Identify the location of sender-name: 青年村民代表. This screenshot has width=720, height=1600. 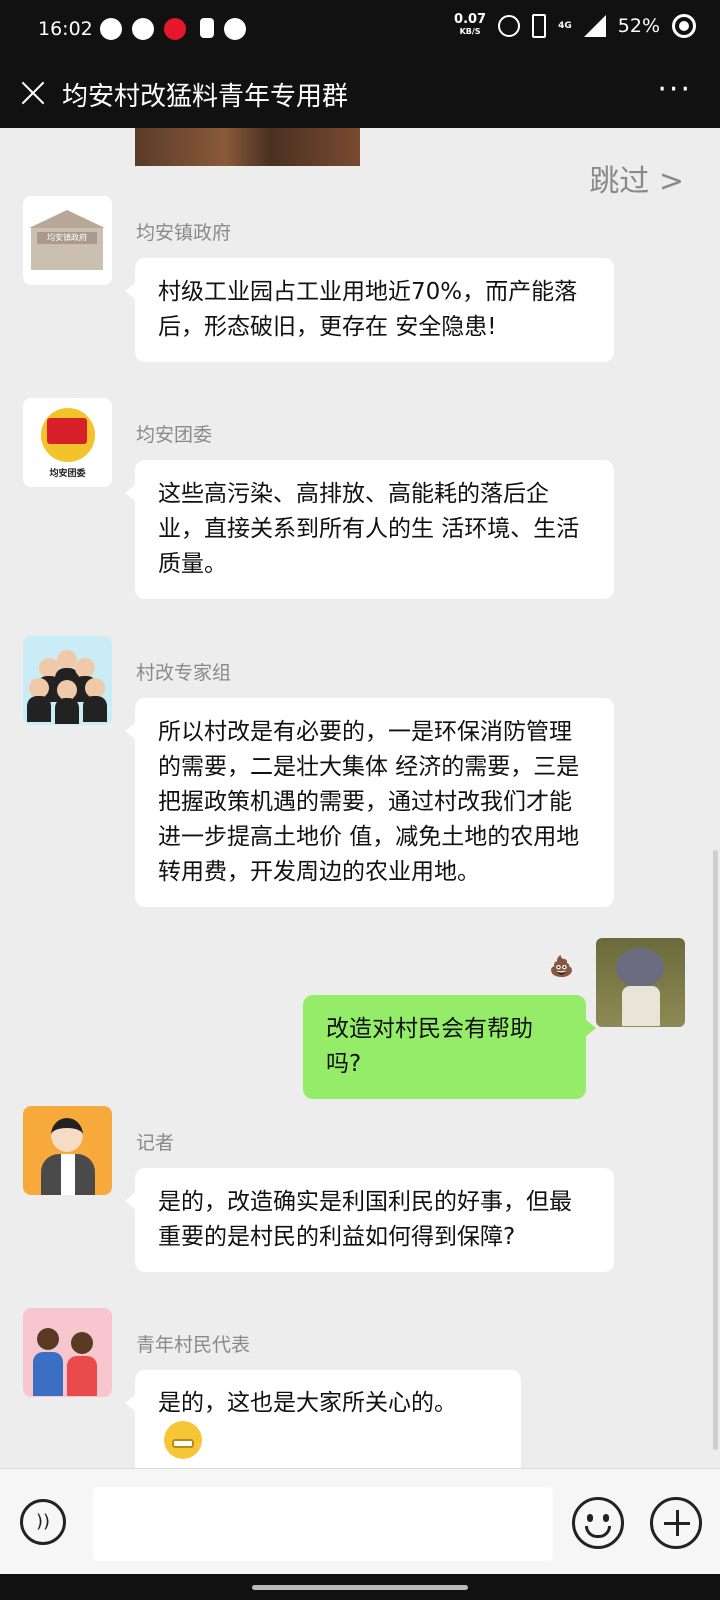
(193, 1345).